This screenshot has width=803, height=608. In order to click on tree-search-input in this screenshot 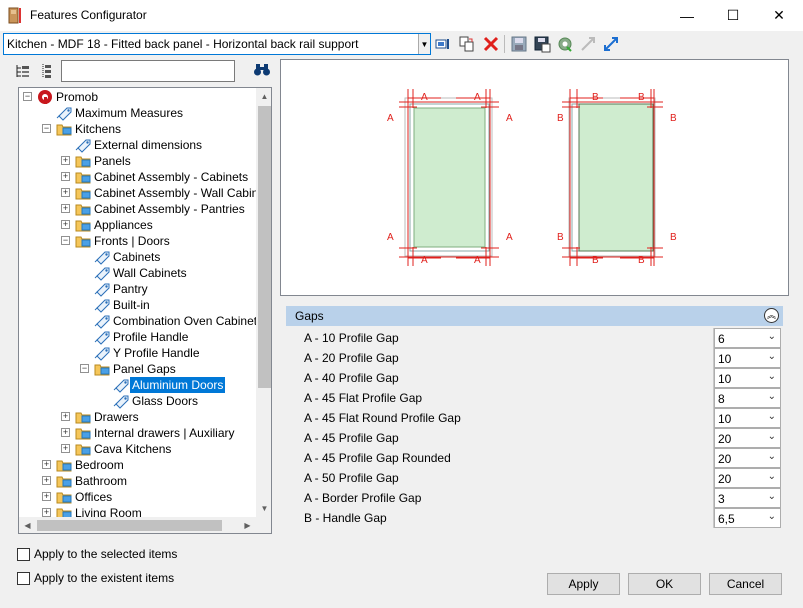, I will do `click(148, 71)`.